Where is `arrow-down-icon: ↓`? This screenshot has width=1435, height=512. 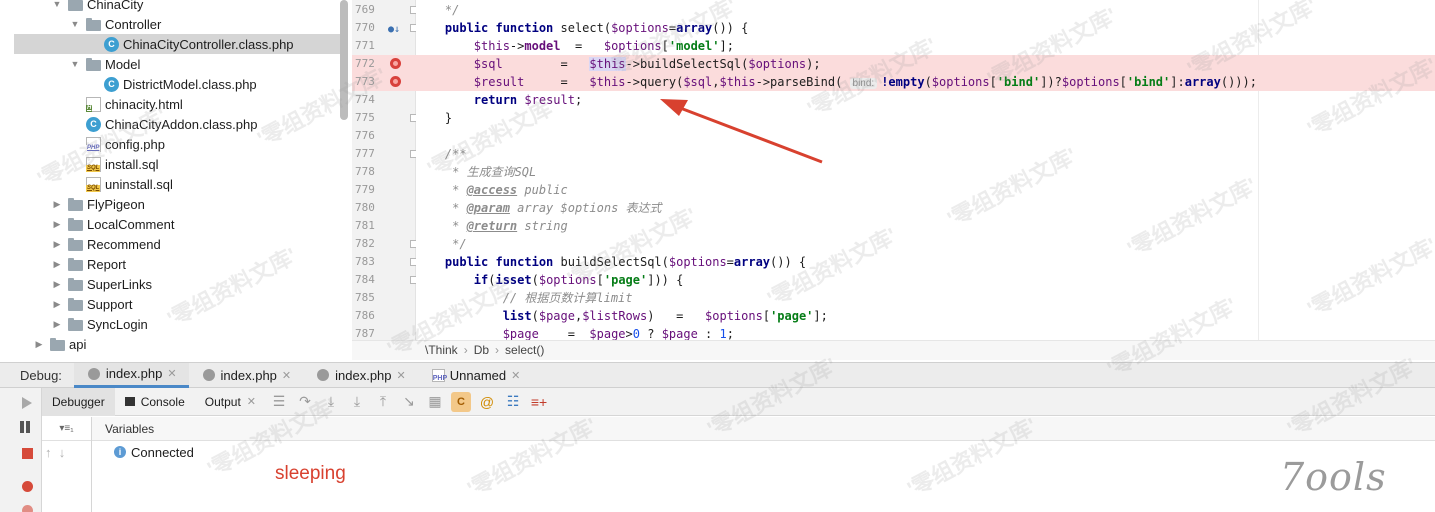
arrow-down-icon: ↓ is located at coordinates (62, 452).